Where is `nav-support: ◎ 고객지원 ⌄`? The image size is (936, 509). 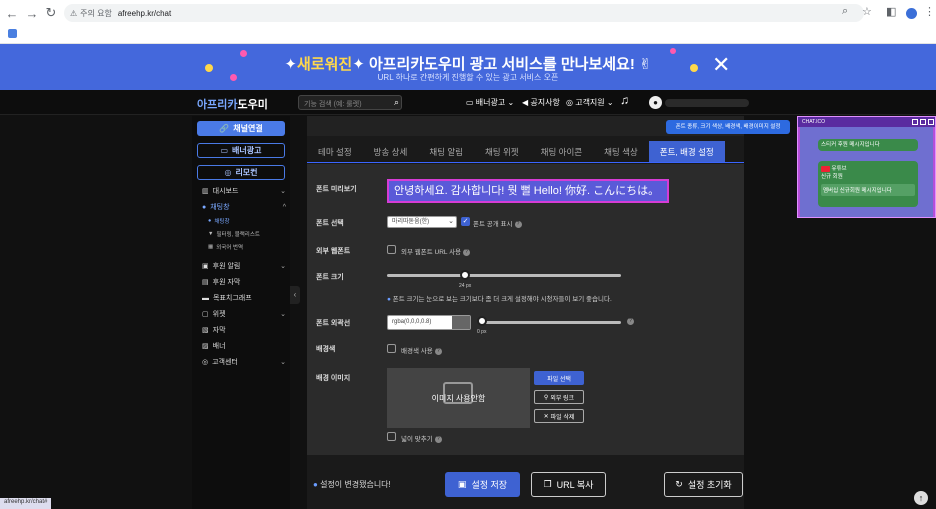 nav-support: ◎ 고객지원 ⌄ is located at coordinates (590, 102).